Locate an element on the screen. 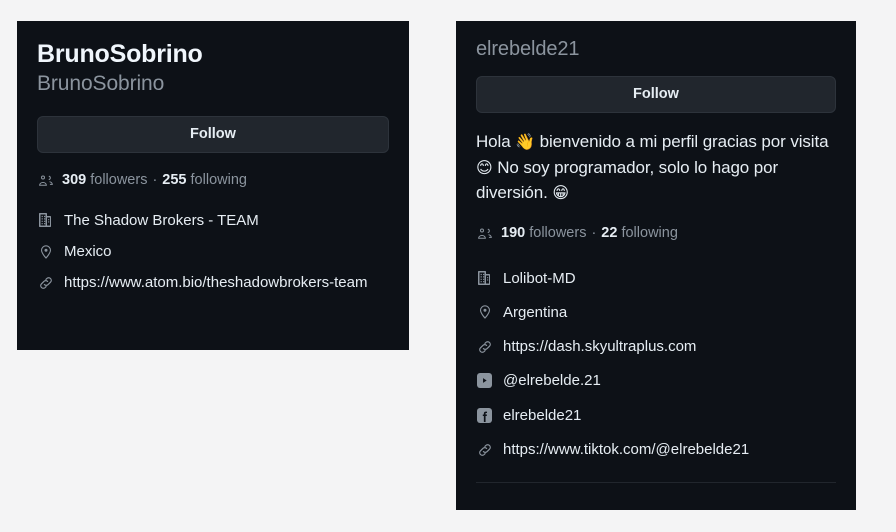 The image size is (896, 532). detail-row-website: https://dash.skyultraplus.com is located at coordinates (656, 347).